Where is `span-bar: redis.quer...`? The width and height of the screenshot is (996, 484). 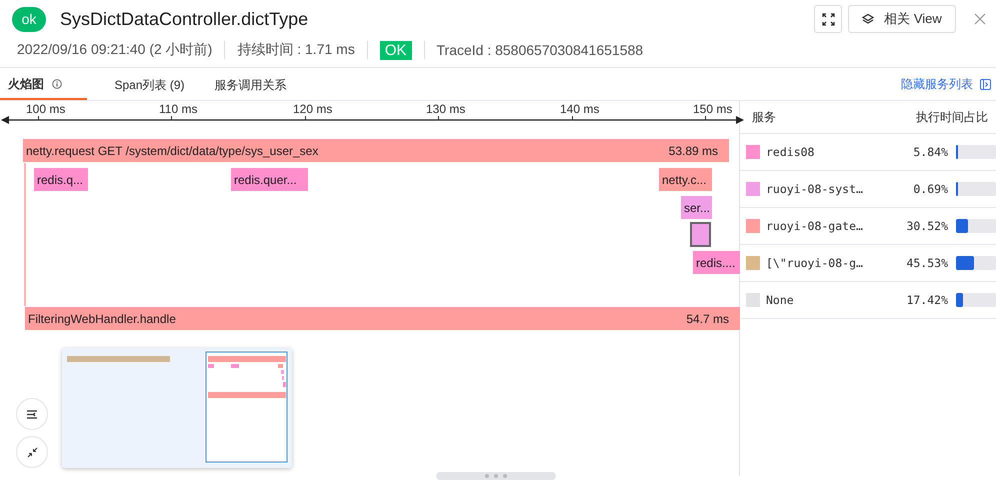 span-bar: redis.quer... is located at coordinates (269, 179).